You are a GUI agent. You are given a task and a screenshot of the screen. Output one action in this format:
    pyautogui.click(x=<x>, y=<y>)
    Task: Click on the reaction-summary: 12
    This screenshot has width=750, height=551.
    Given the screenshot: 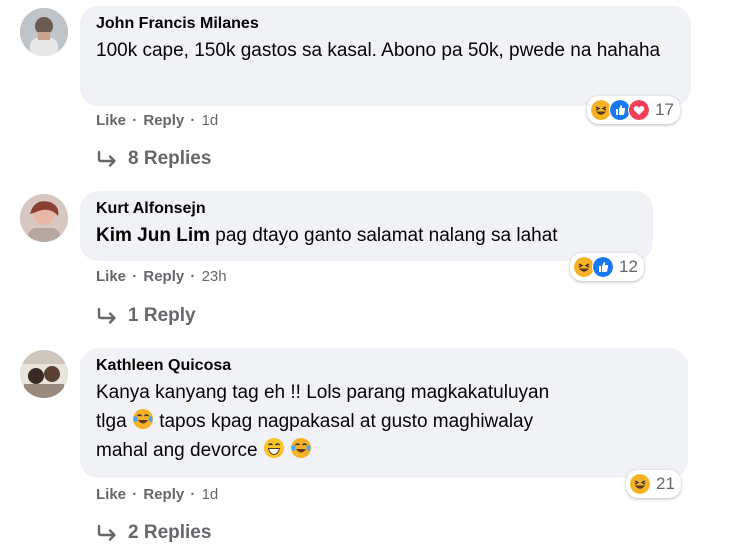 What is the action you would take?
    pyautogui.click(x=607, y=267)
    